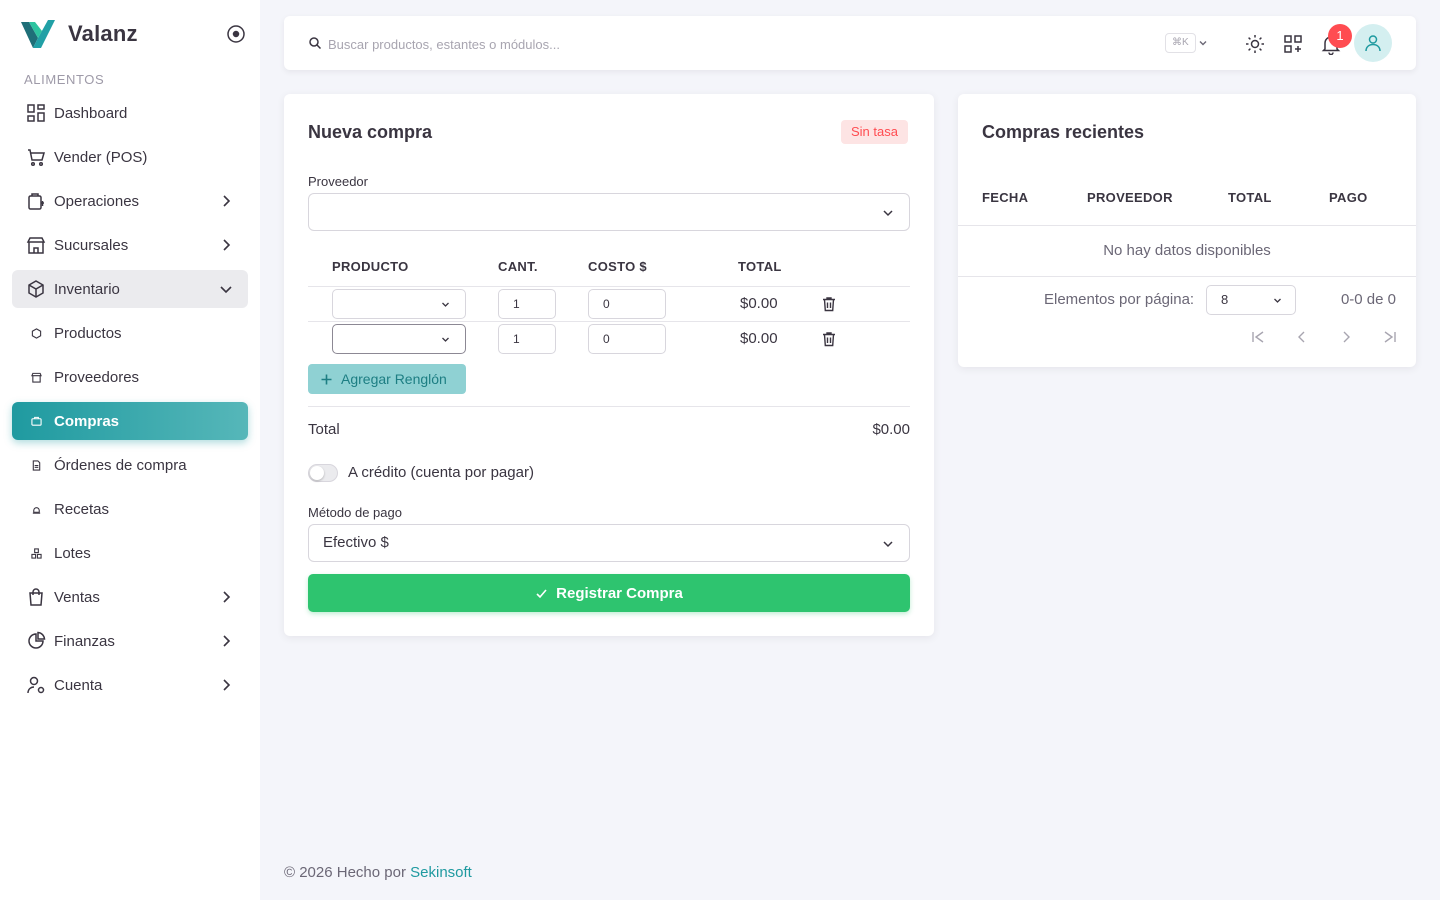  Describe the element at coordinates (97, 201) in the screenshot. I see `sidebar-item-label: Operaciones` at that location.